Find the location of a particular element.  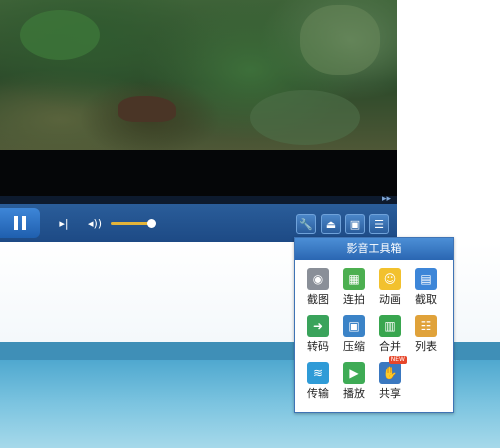

toolbox-button: 🔧 is located at coordinates (306, 224).